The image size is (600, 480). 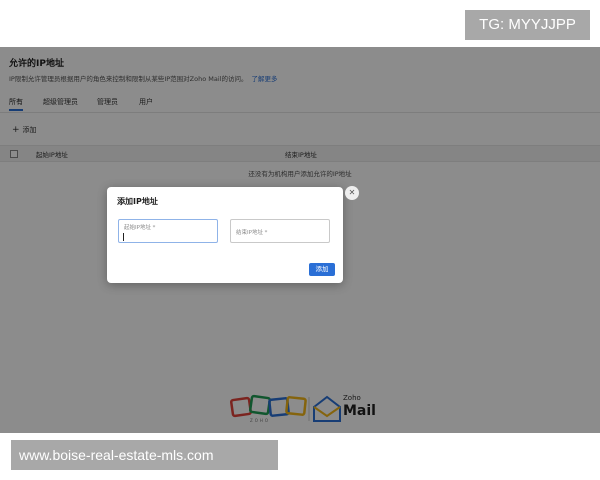 I want to click on start-ip-field: 起始IP地址 *, so click(x=168, y=231).